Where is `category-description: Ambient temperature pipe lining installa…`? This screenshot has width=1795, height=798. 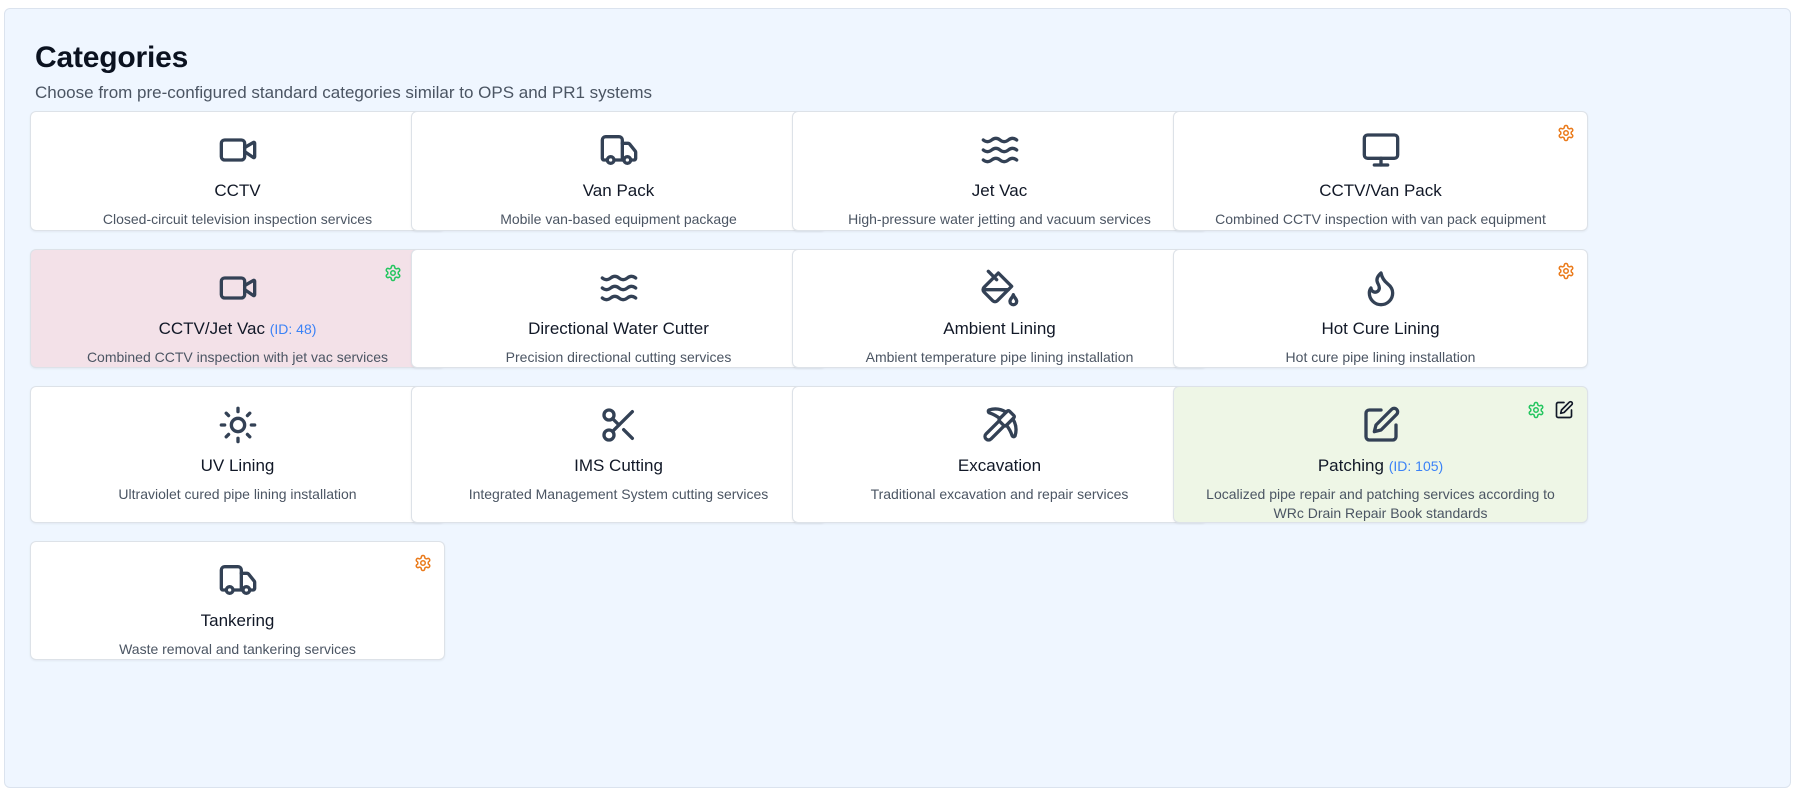 category-description: Ambient temperature pipe lining installa… is located at coordinates (999, 357).